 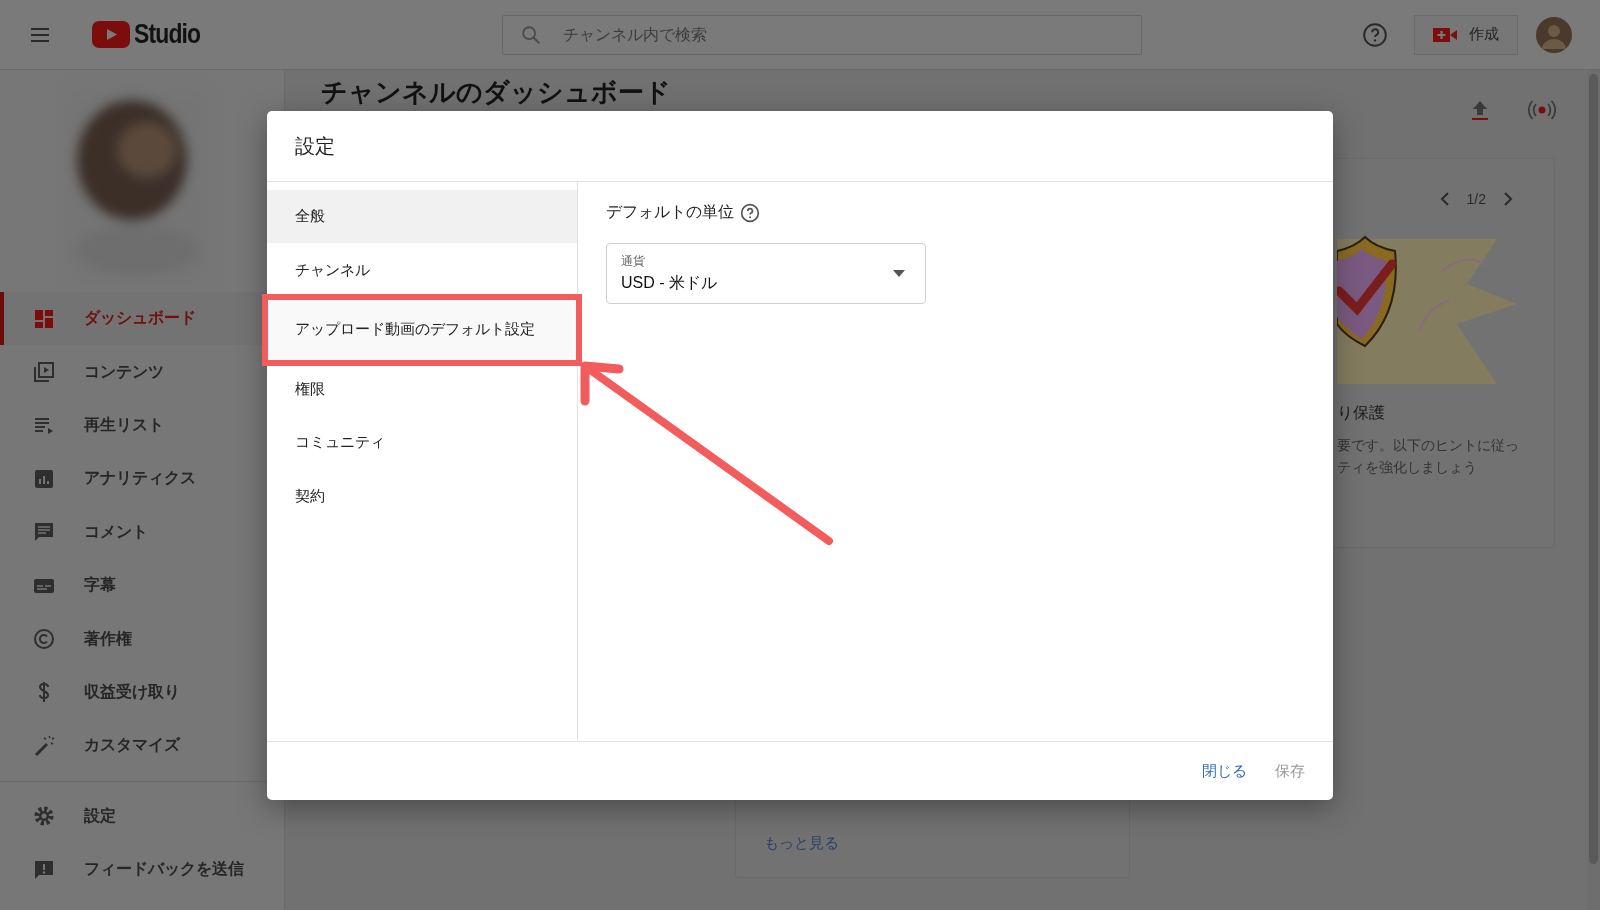 I want to click on close-button: 閉じる, so click(x=1224, y=771).